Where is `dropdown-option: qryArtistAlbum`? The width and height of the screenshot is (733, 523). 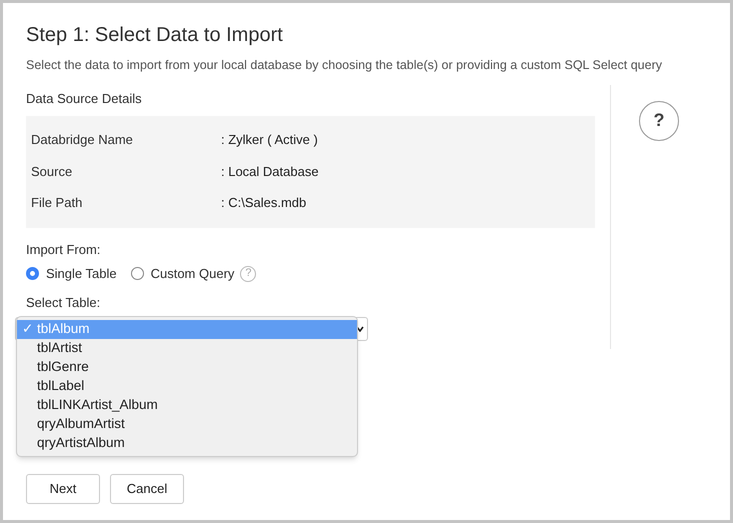 dropdown-option: qryArtistAlbum is located at coordinates (187, 443).